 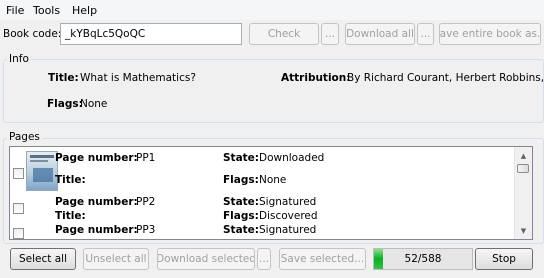 I want to click on menu-help: Help, so click(x=84, y=10).